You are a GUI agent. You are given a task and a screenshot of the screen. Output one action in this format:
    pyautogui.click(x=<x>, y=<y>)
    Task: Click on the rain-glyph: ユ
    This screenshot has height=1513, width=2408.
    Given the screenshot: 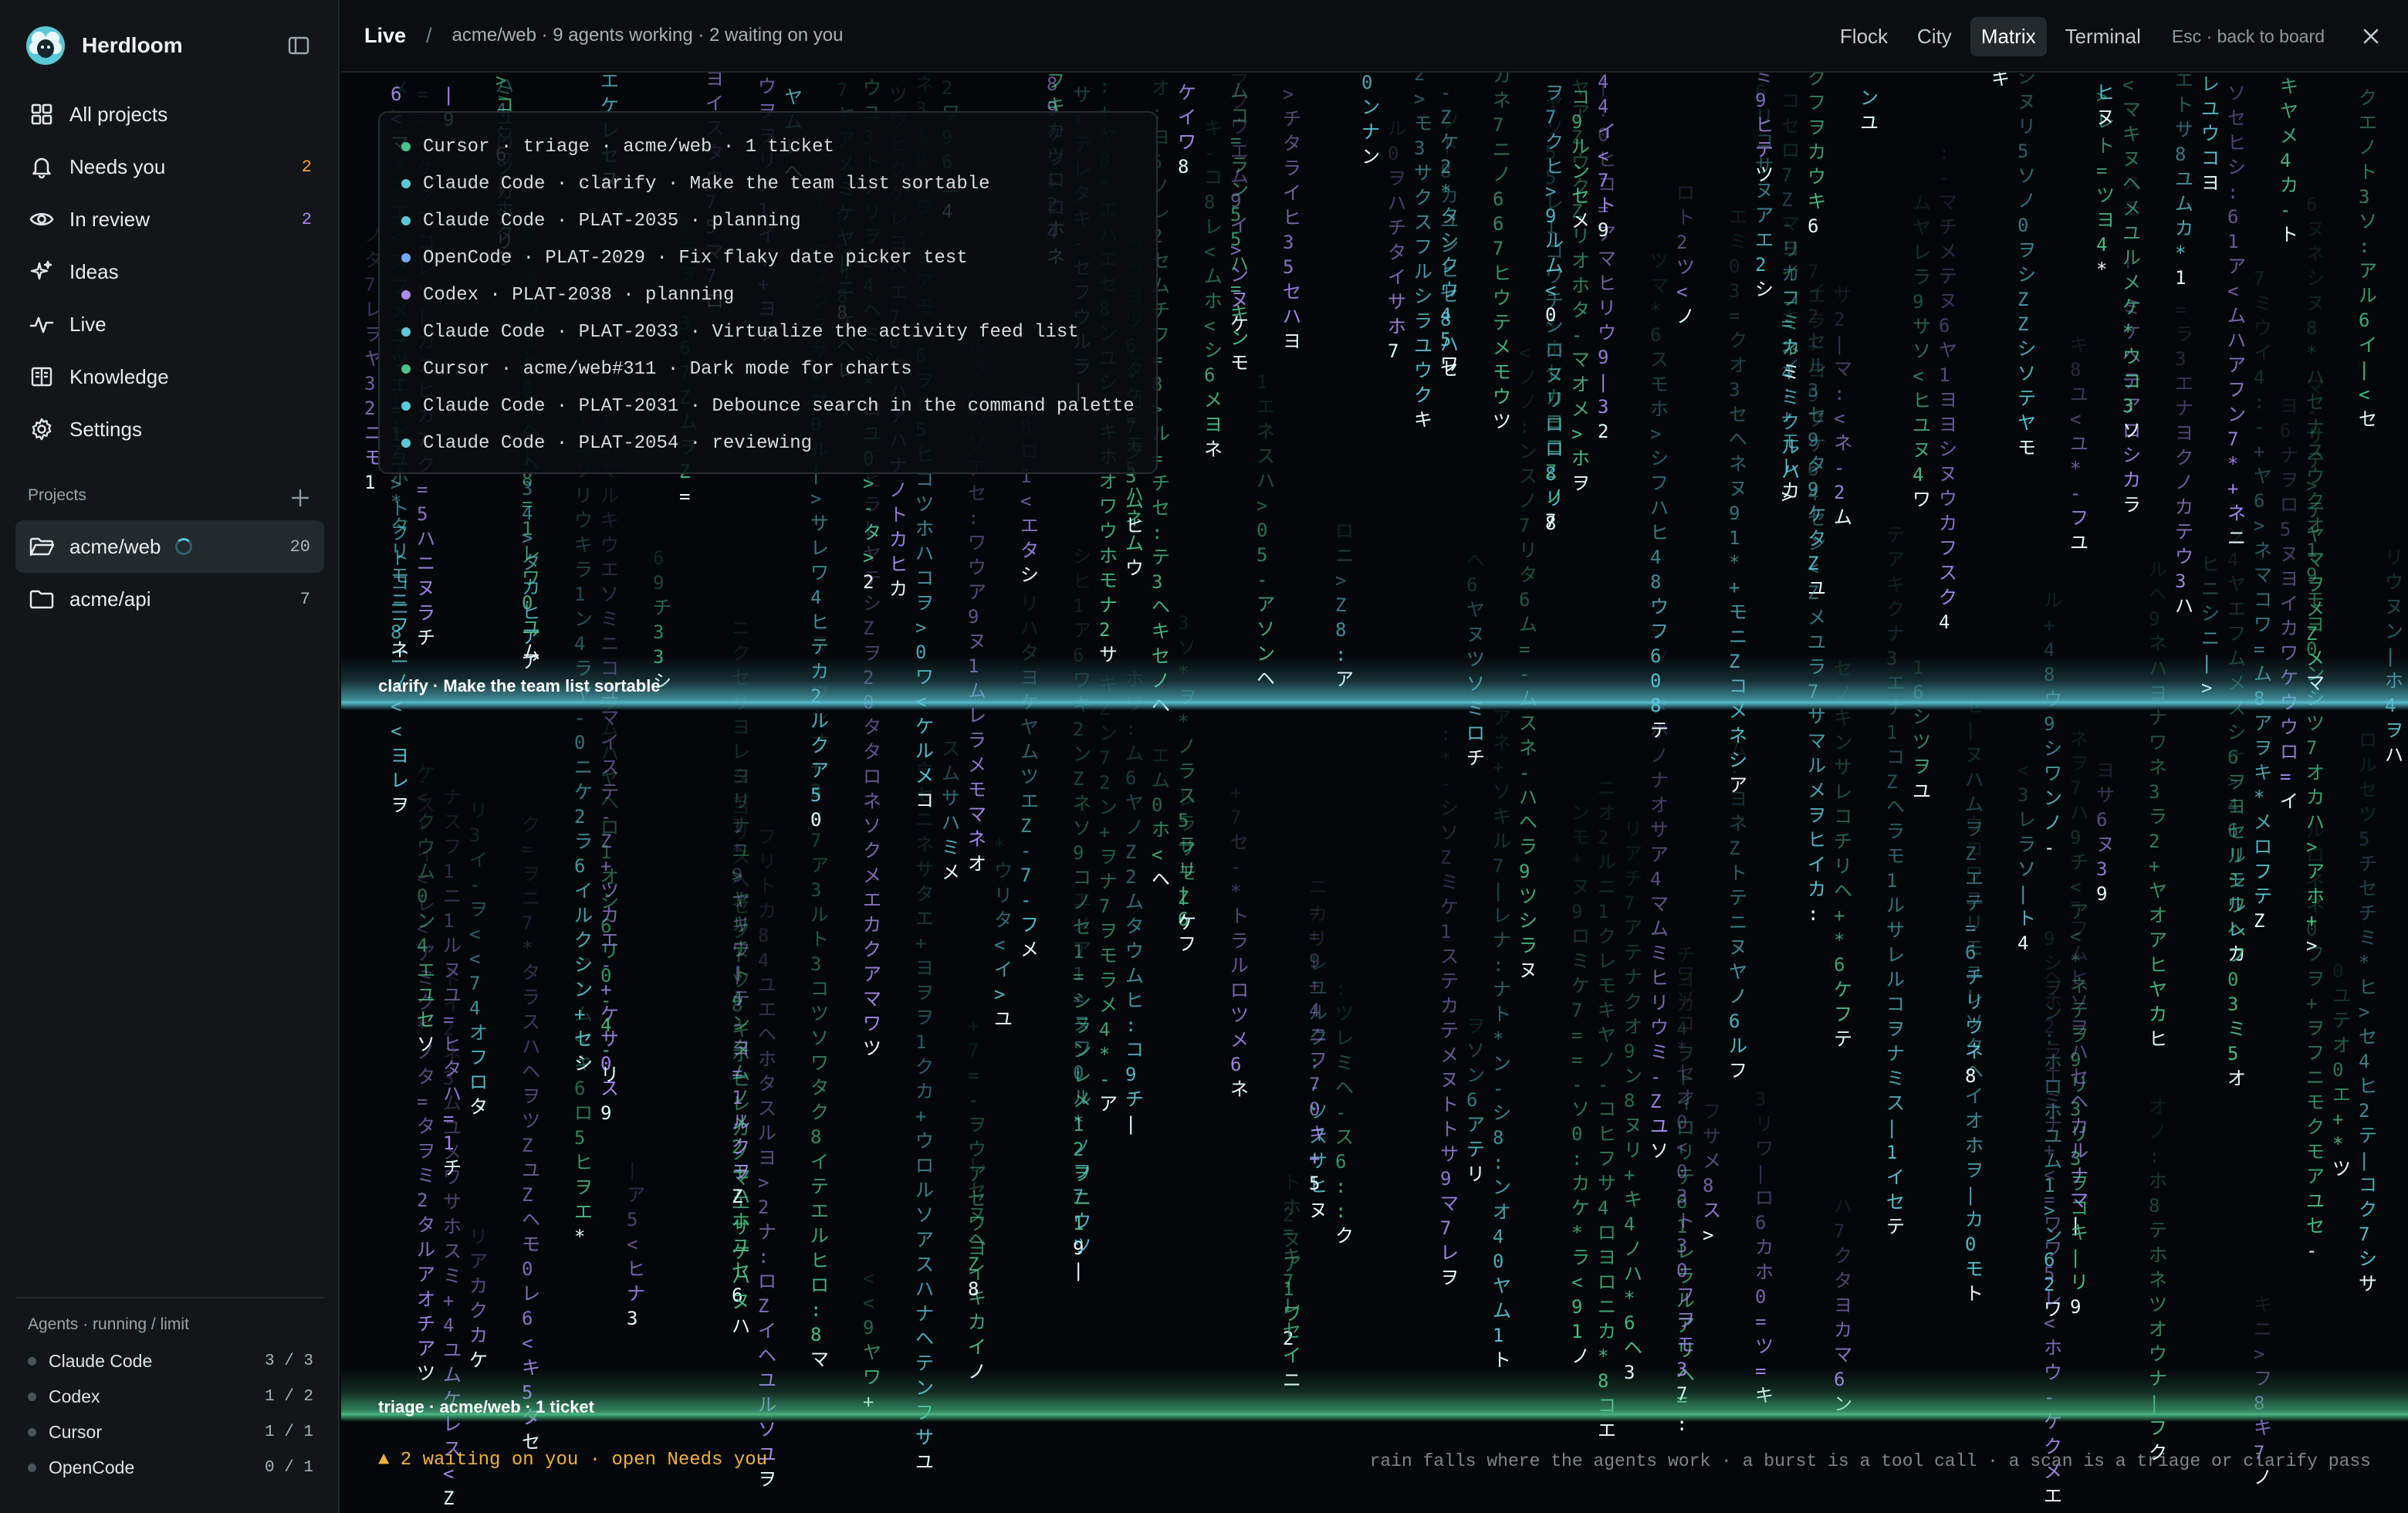 What is the action you would take?
    pyautogui.click(x=767, y=985)
    